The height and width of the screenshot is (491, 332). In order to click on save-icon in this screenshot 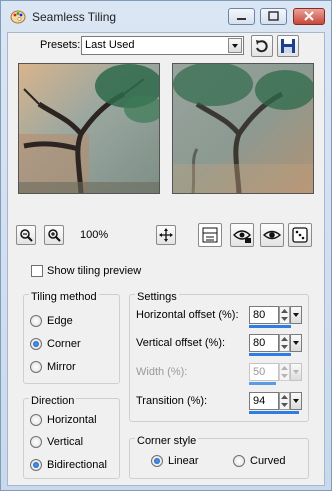, I will do `click(288, 46)`.